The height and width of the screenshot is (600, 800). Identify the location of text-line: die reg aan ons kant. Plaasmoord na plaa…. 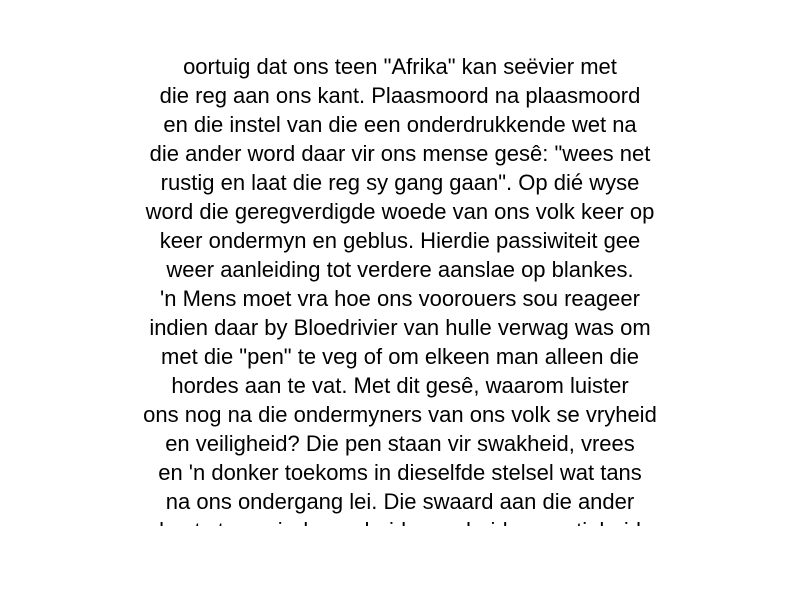
(400, 95).